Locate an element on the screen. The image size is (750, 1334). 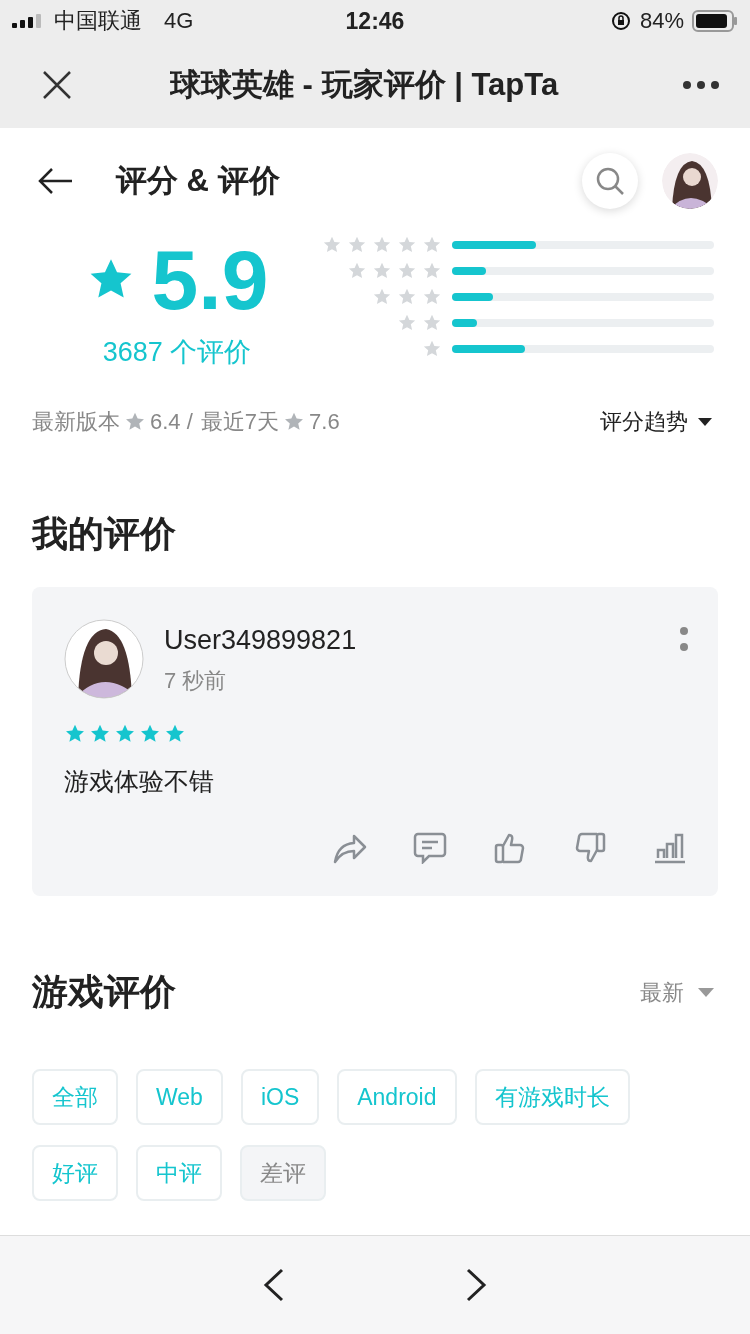
carrier-name: 中国联通 is located at coordinates (98, 21).